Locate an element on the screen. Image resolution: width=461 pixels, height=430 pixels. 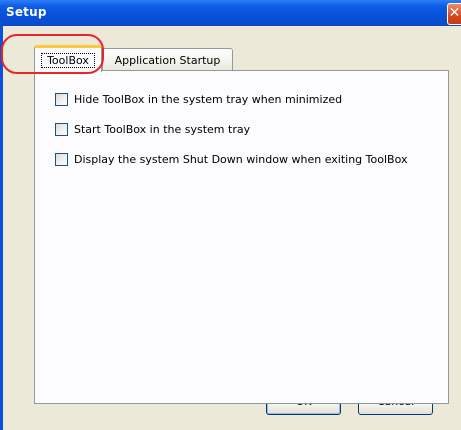
tab-toolbox: ToolBox is located at coordinates (68, 58).